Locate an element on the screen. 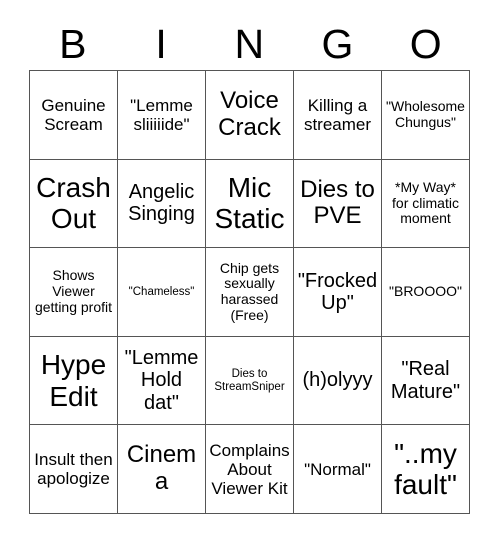  bingo-cell-label: "BROOOO" is located at coordinates (425, 291).